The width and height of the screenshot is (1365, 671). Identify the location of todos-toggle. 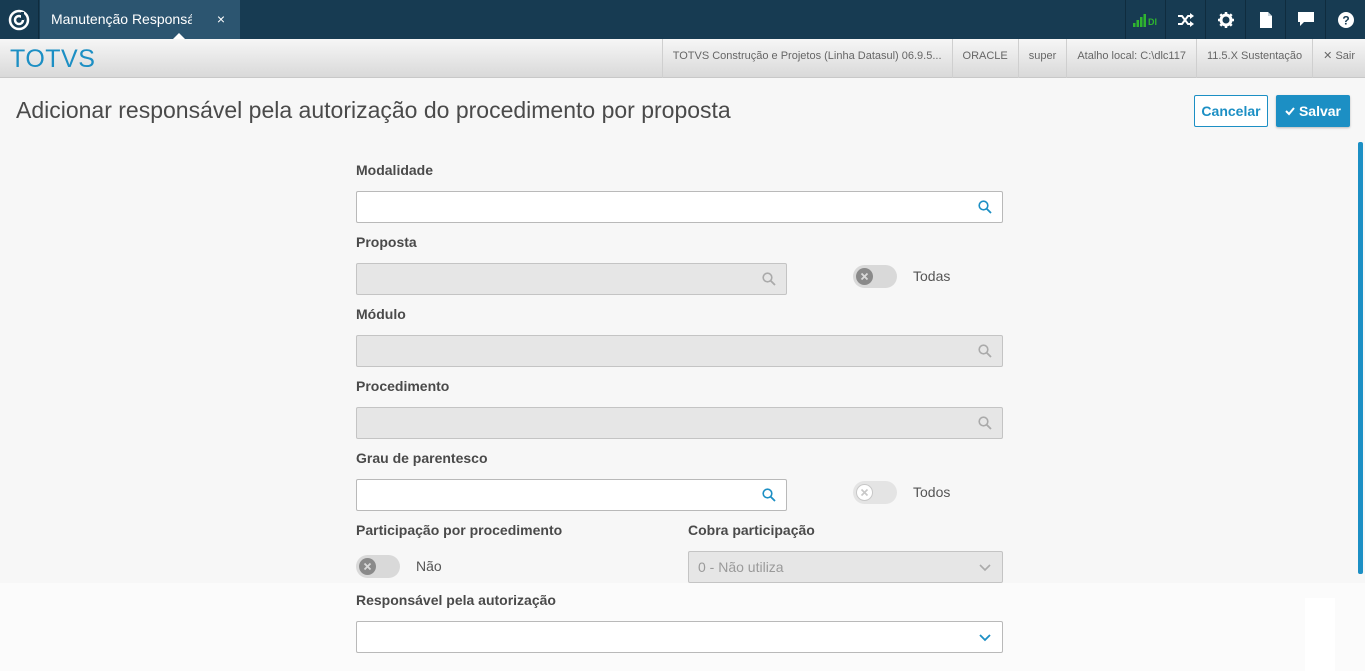
(875, 492).